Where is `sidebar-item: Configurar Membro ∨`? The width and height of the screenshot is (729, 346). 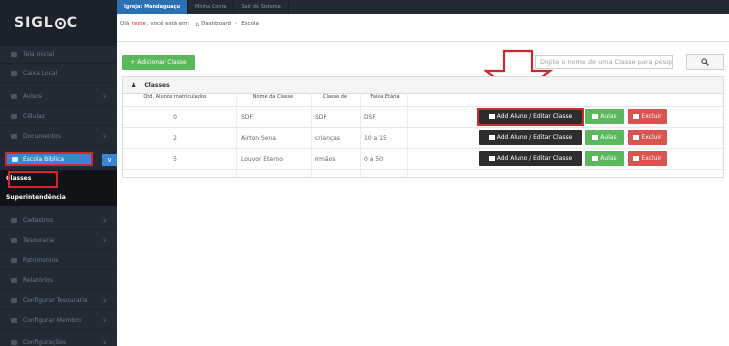
sidebar-item: Configurar Membro ∨ is located at coordinates (58, 320).